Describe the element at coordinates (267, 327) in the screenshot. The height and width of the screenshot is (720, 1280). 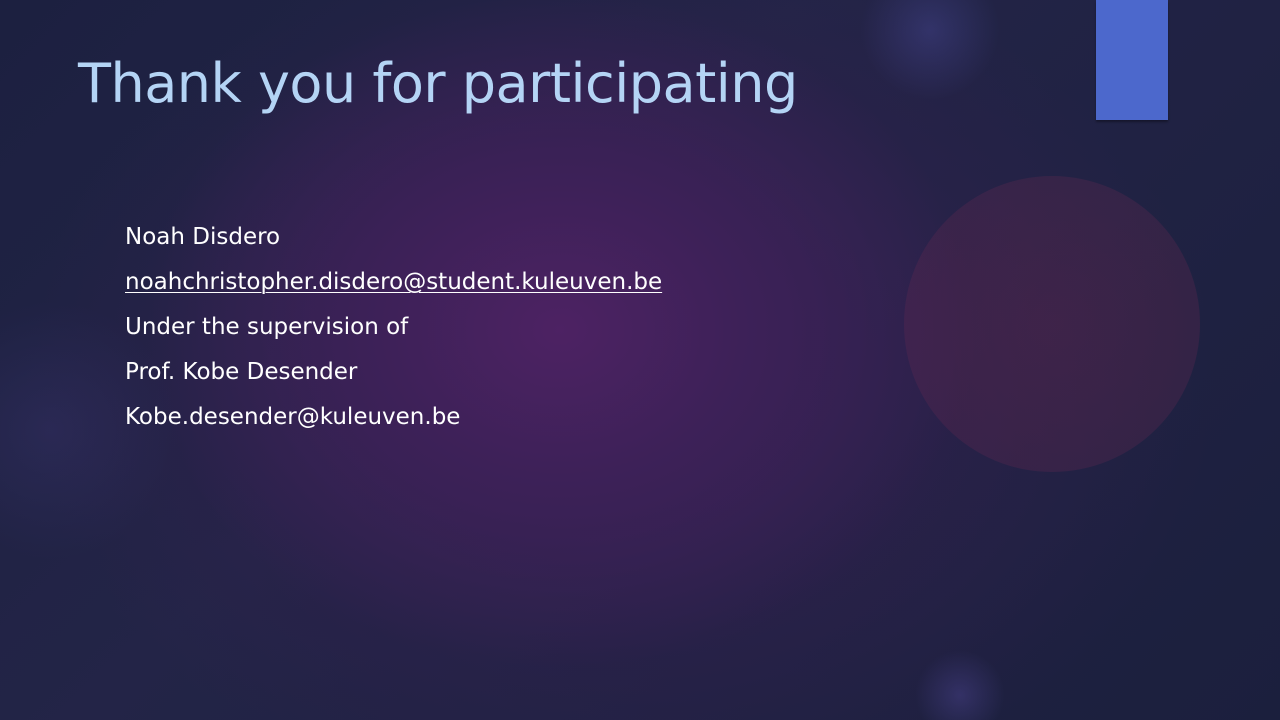
I see `supervision-label: Under the supervision of` at that location.